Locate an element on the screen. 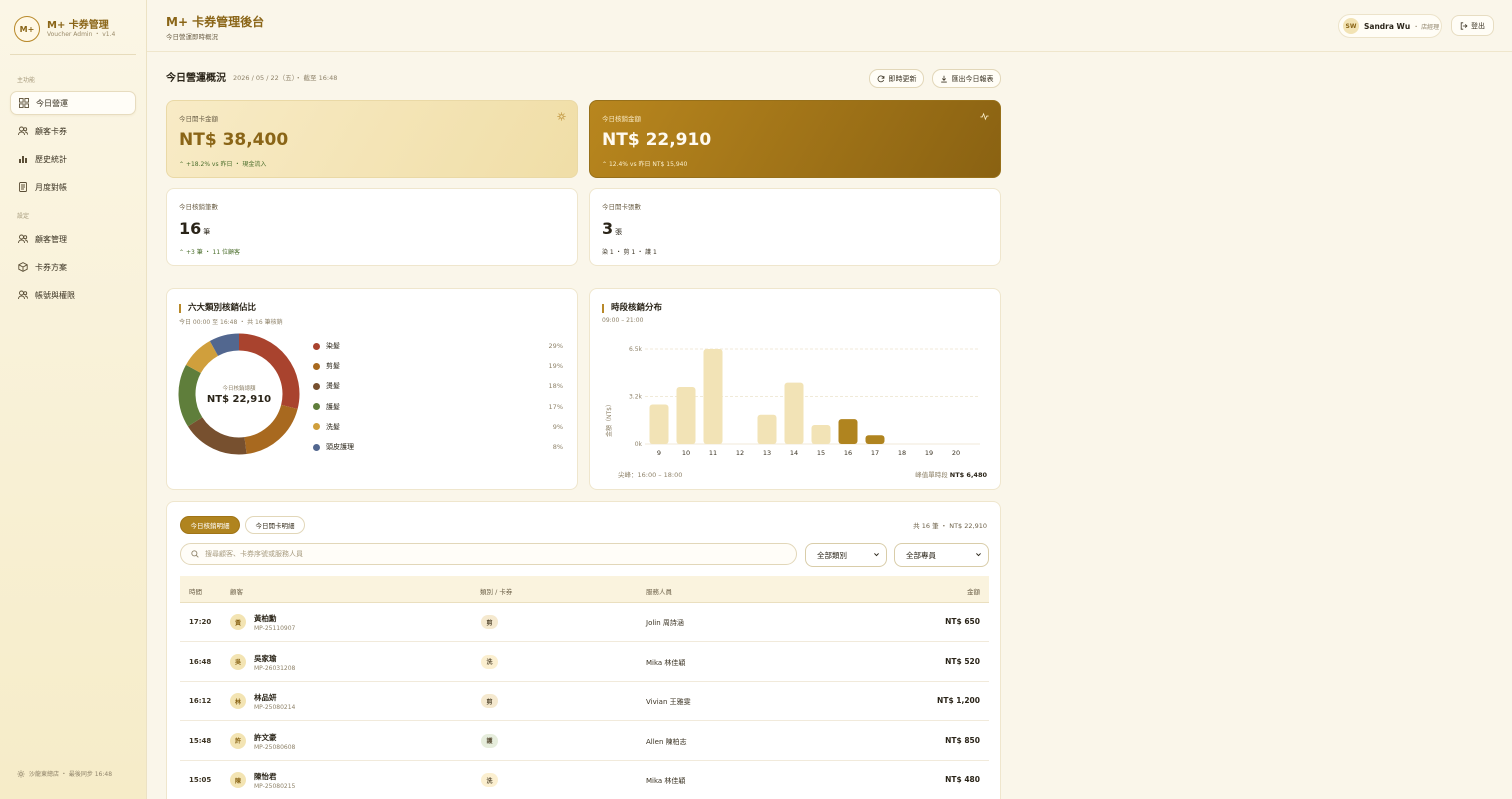  legend-label: 燙髮 is located at coordinates (333, 386).